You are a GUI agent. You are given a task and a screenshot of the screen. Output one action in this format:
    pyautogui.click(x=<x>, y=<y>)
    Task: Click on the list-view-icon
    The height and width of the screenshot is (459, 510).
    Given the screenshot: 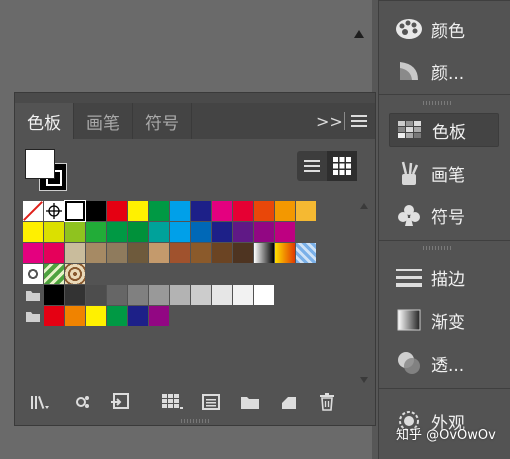 What is the action you would take?
    pyautogui.click(x=312, y=166)
    